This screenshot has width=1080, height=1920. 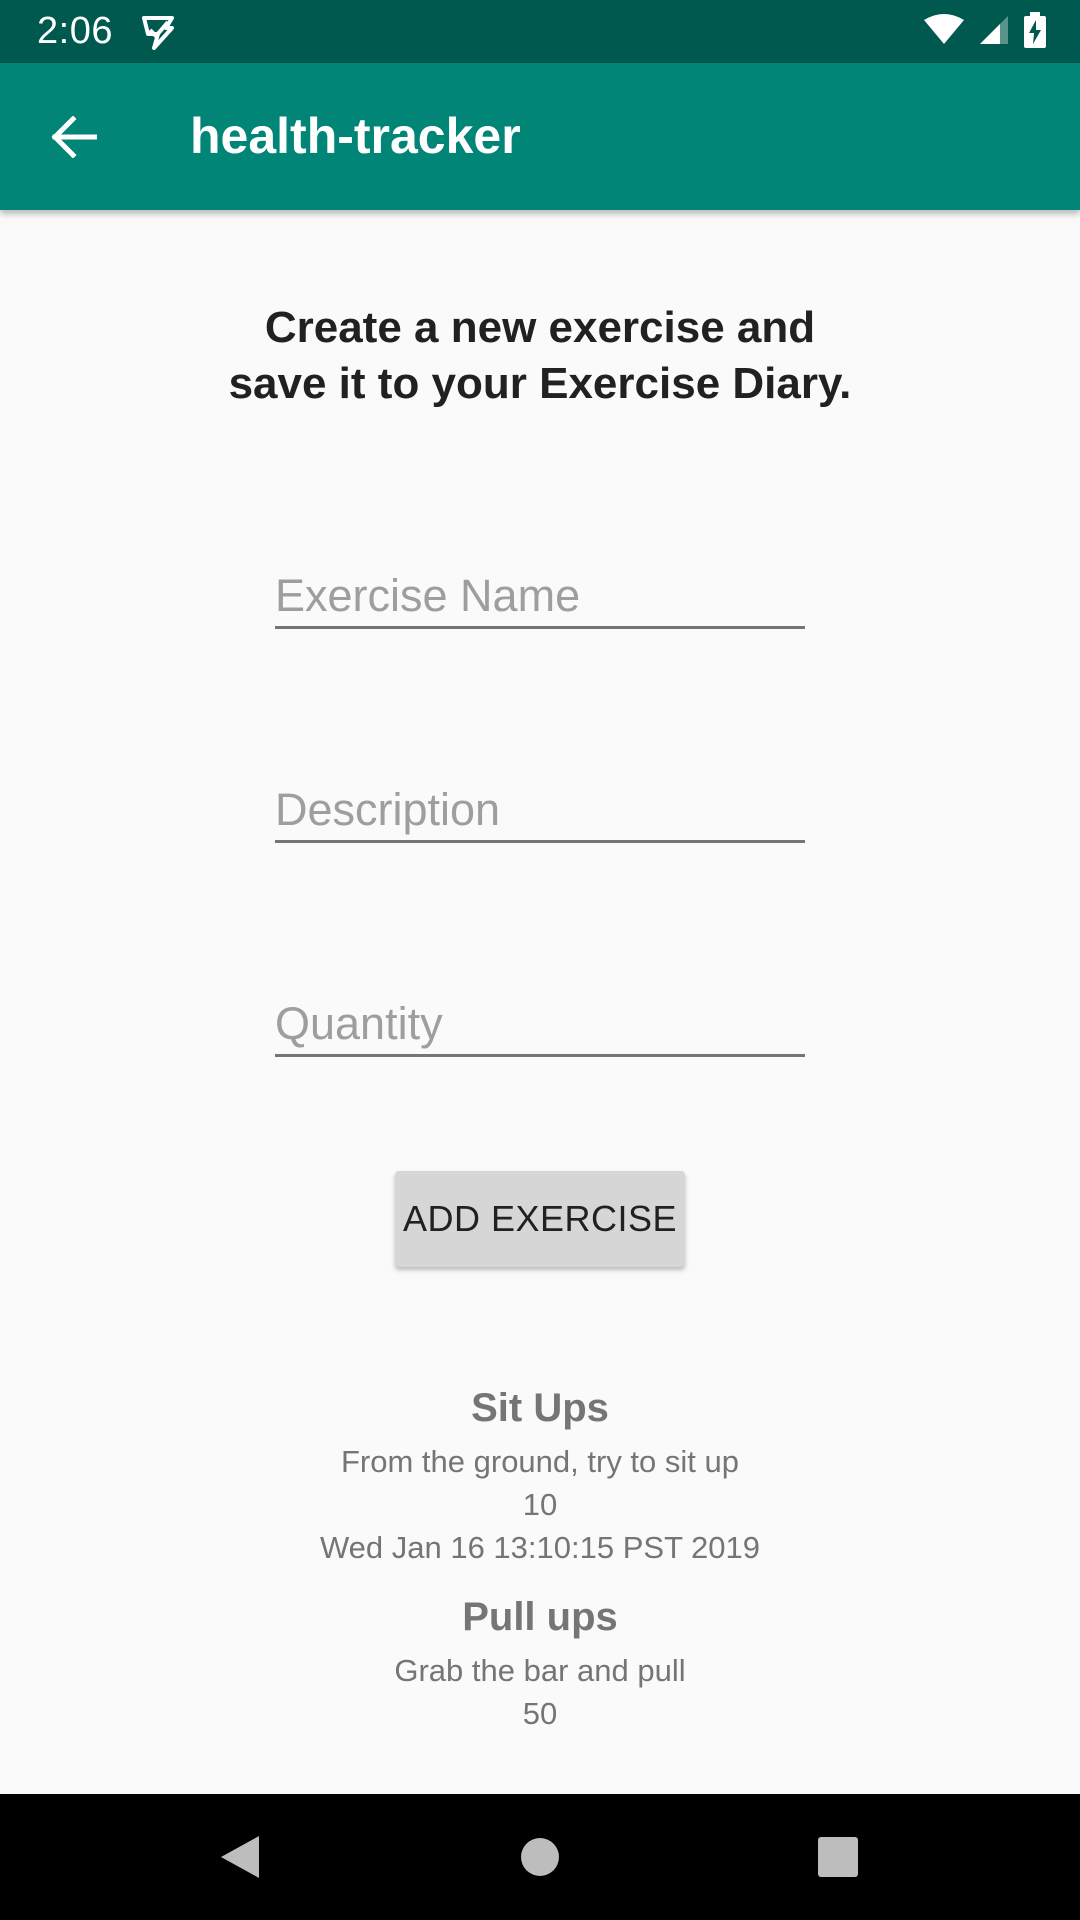 I want to click on back-triangle-icon, so click(x=240, y=1857).